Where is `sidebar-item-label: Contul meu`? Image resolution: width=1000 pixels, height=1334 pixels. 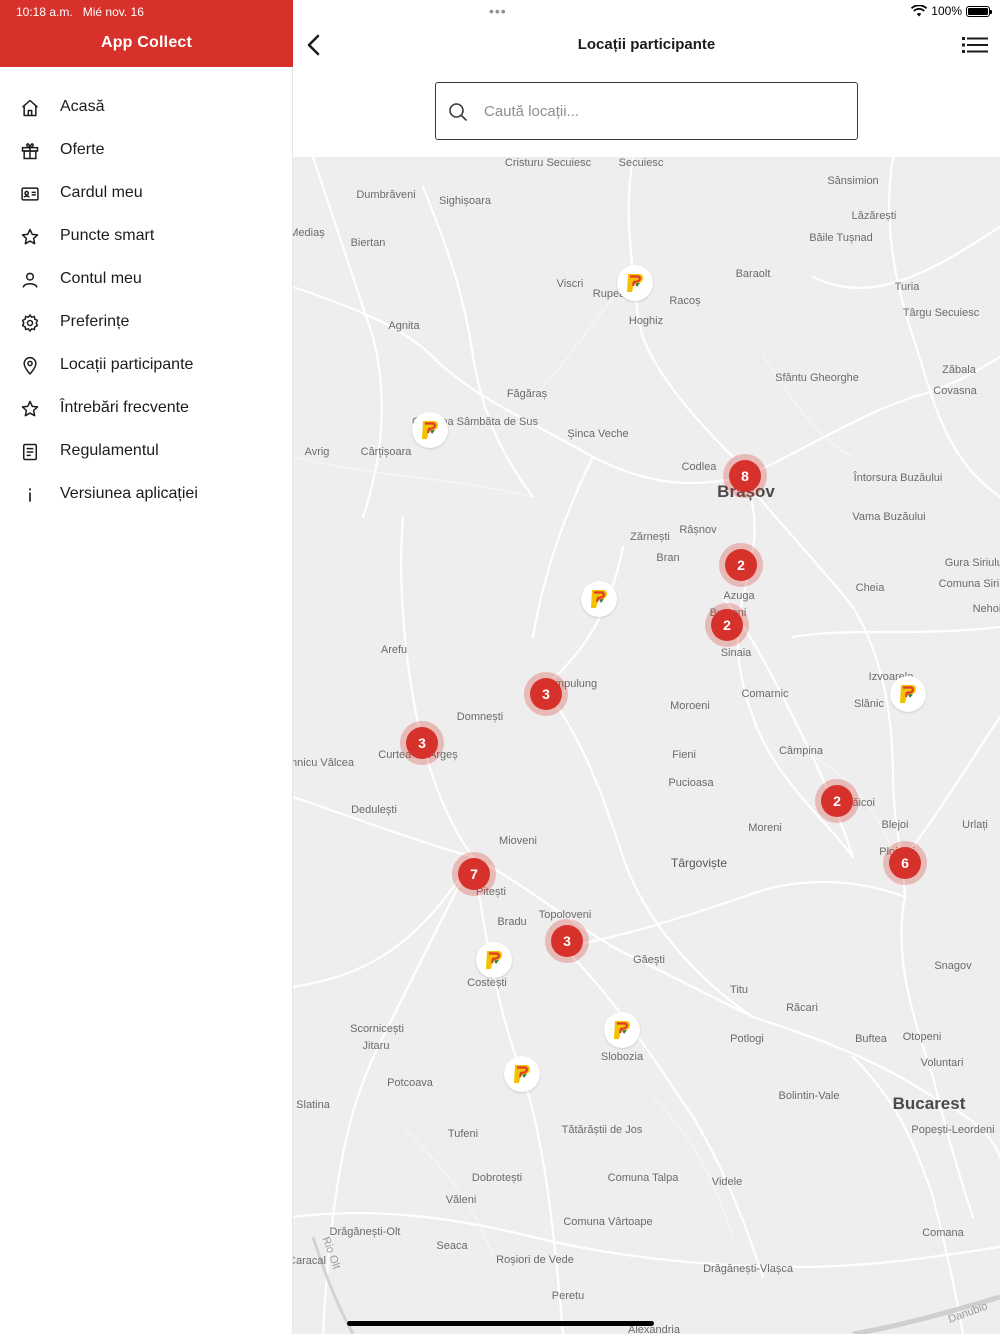 sidebar-item-label: Contul meu is located at coordinates (101, 278).